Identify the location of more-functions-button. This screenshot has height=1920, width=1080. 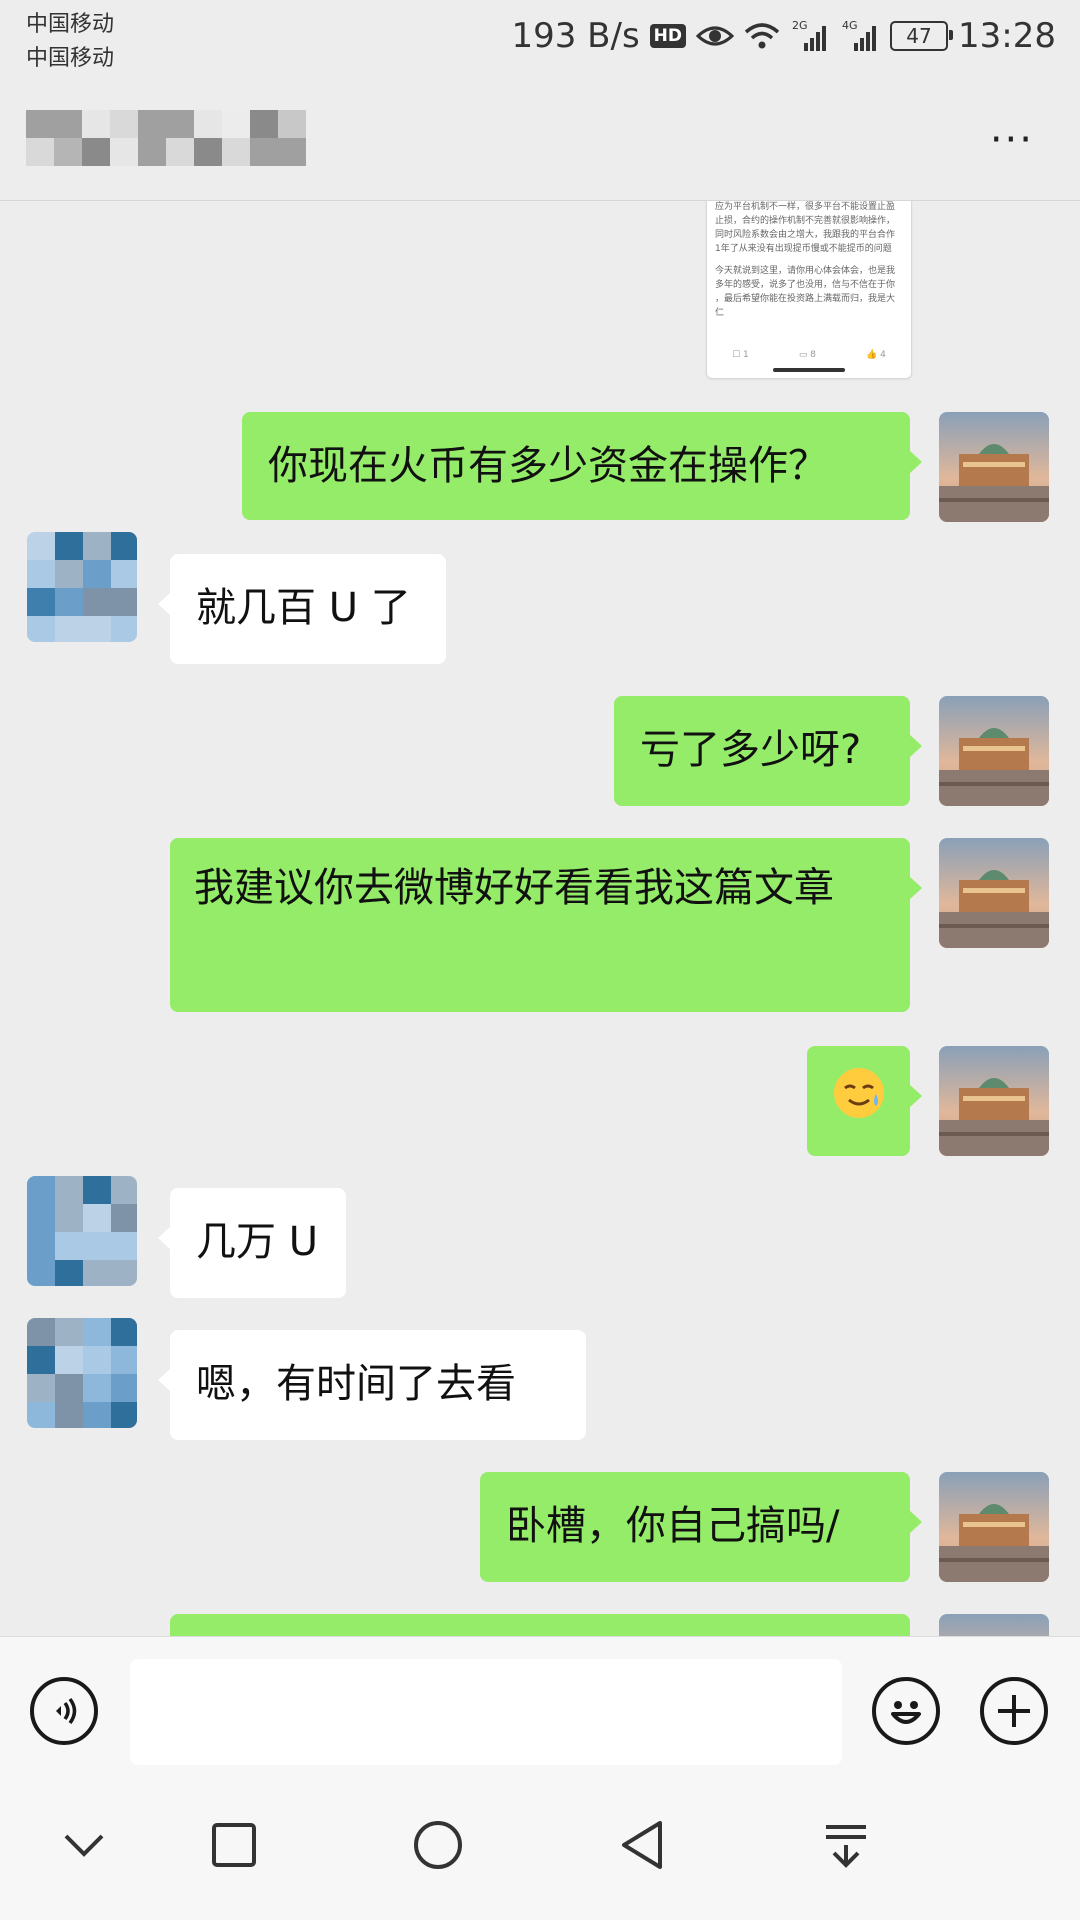
(1014, 1711).